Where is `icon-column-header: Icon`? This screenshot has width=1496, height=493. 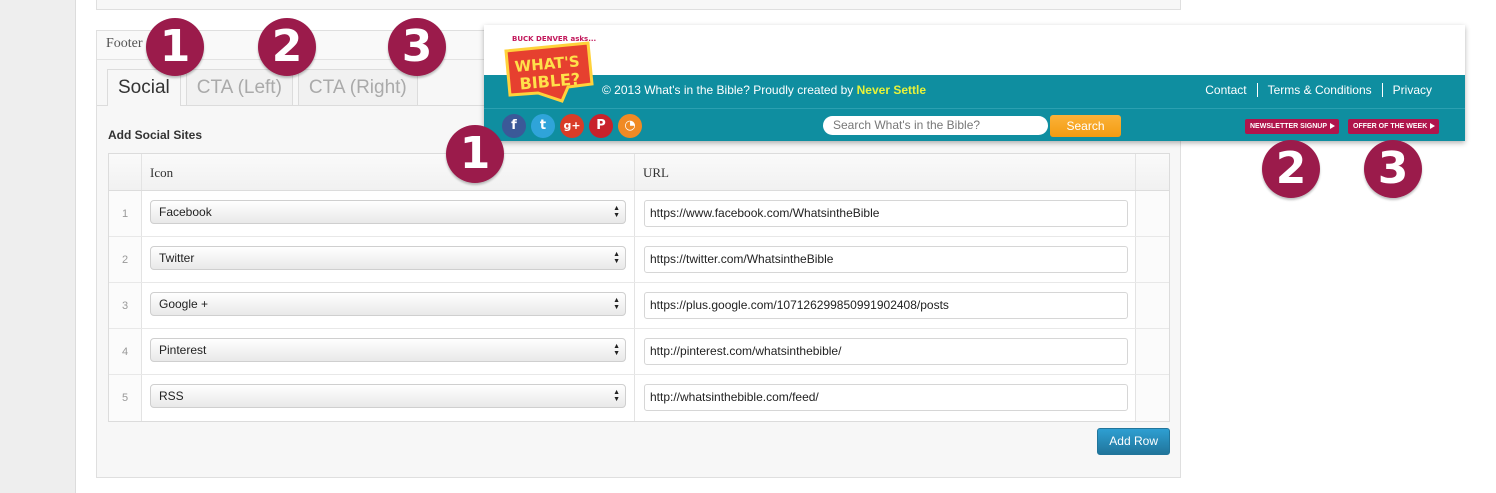
icon-column-header: Icon is located at coordinates (388, 172).